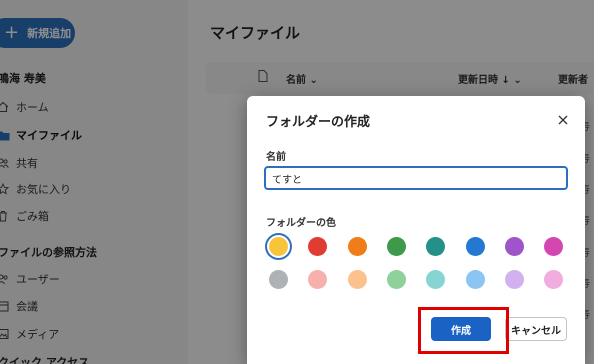 The width and height of the screenshot is (594, 364). I want to click on folder-name-input, so click(416, 178).